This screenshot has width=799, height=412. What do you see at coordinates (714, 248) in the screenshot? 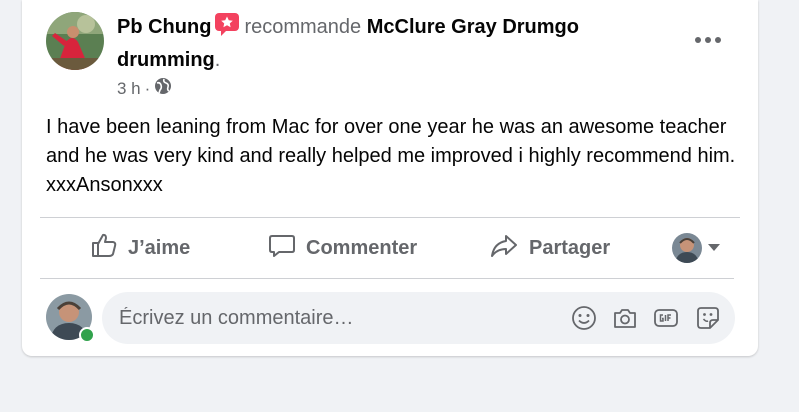
I see `chevron-down-icon` at bounding box center [714, 248].